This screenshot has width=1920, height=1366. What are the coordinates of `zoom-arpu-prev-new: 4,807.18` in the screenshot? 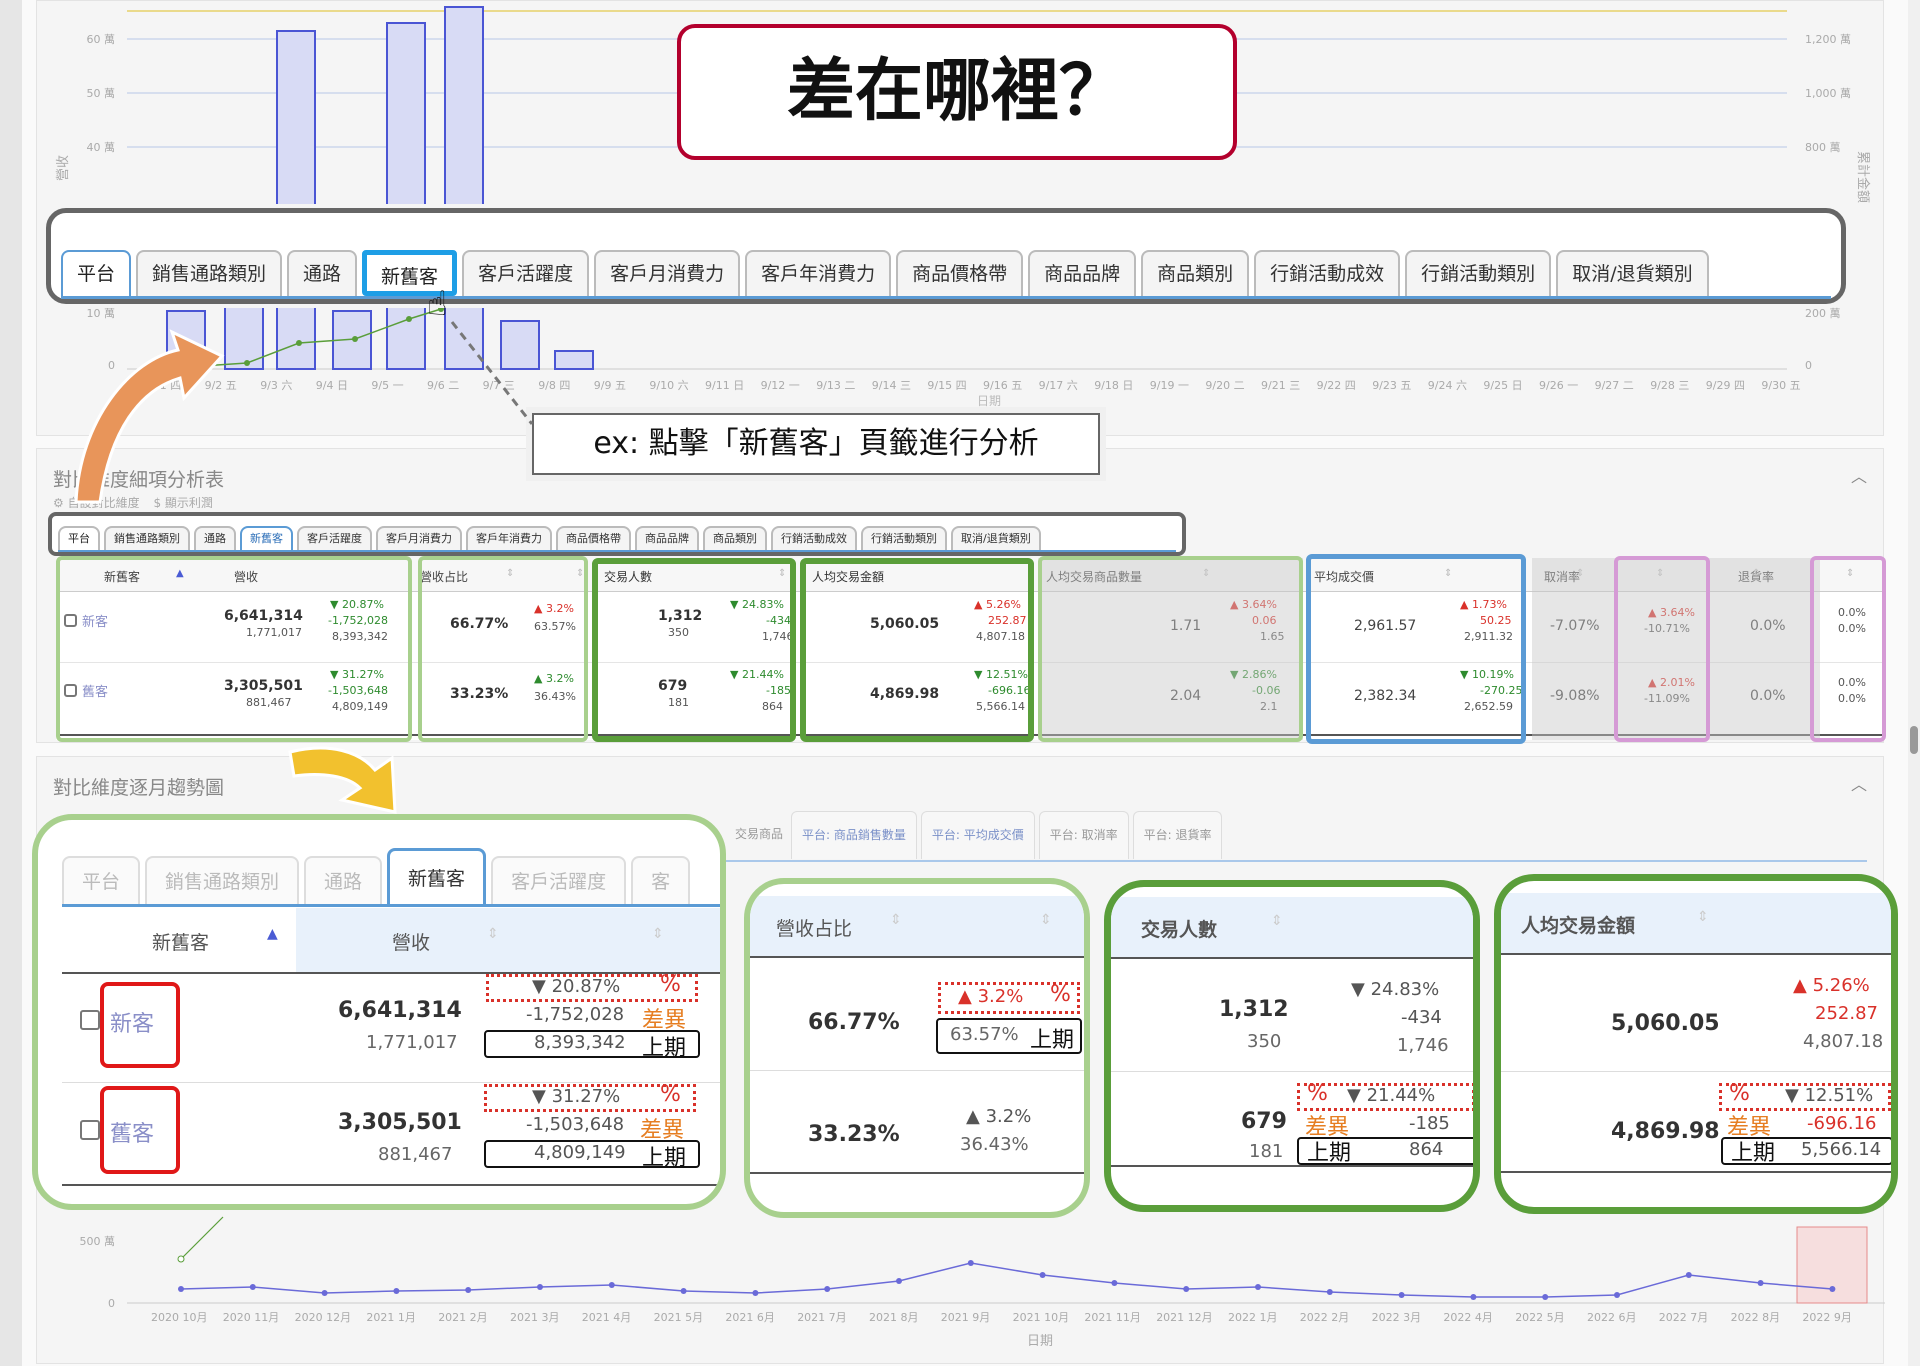 It's located at (1843, 1041).